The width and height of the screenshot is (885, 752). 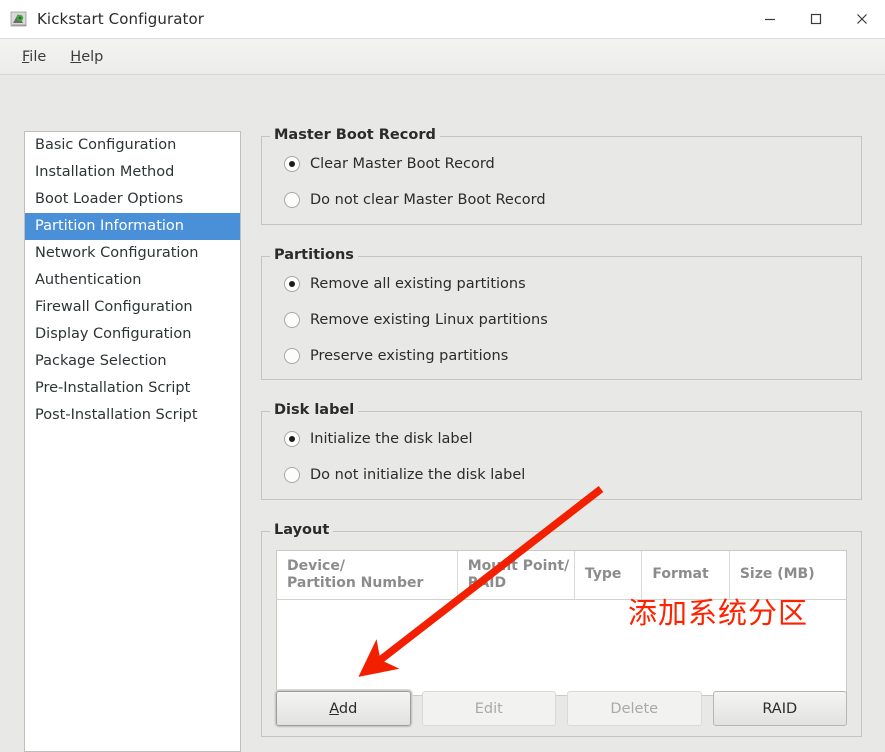 I want to click on raid-button: RAID, so click(x=779, y=708).